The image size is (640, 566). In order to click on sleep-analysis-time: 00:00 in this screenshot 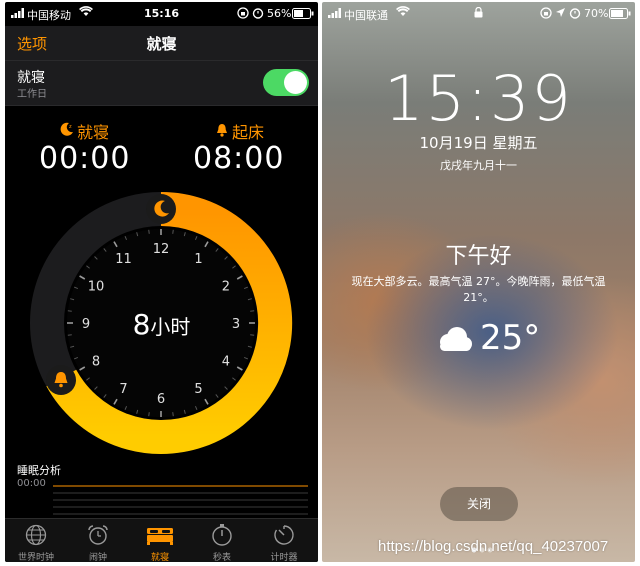, I will do `click(31, 483)`.